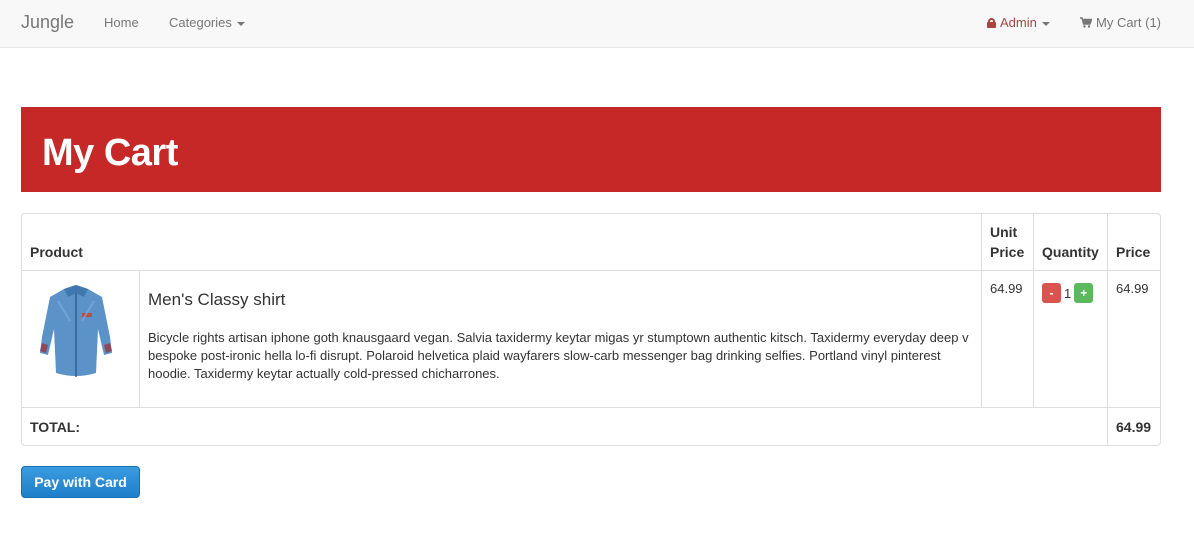 The width and height of the screenshot is (1194, 545). I want to click on nav-admin-dropdown: Admin, so click(1018, 22).